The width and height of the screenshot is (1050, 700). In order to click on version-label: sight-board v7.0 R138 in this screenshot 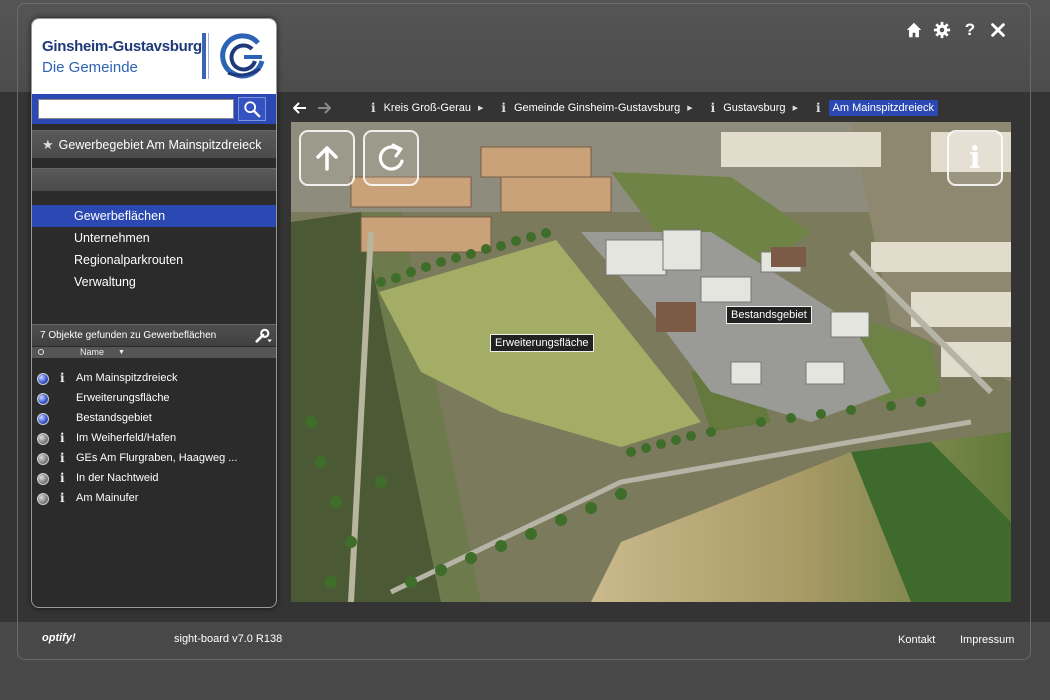, I will do `click(228, 639)`.